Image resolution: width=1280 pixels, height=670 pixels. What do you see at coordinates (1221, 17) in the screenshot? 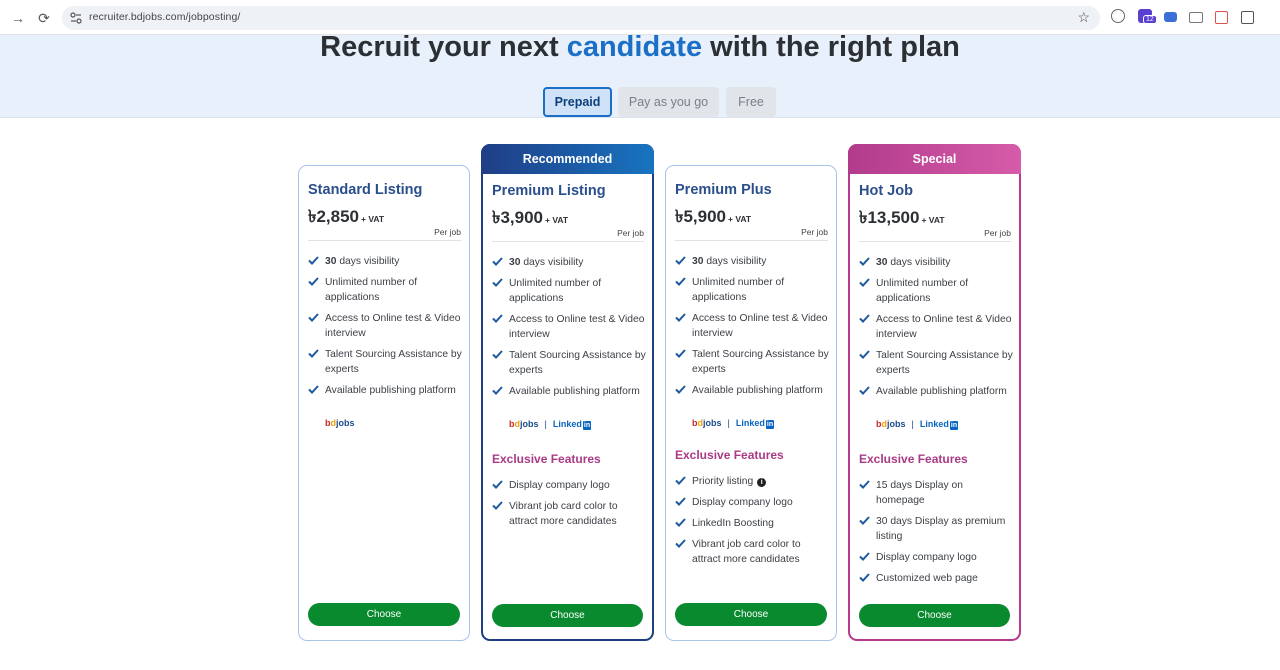
I see `screenshot-icon` at bounding box center [1221, 17].